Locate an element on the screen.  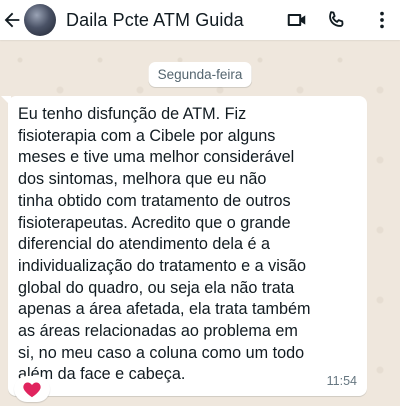
more-options-button is located at coordinates (382, 20).